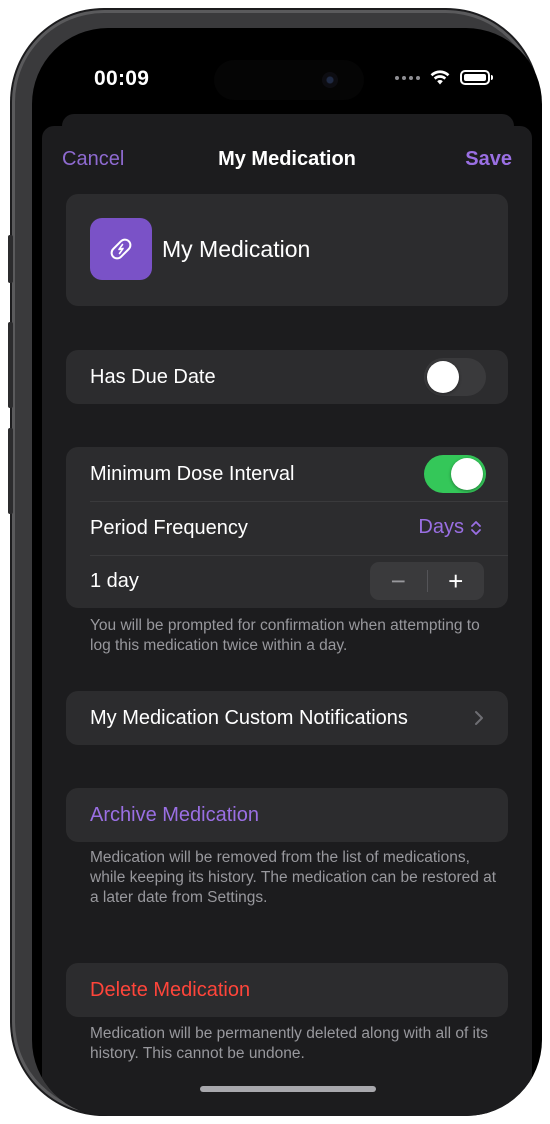 This screenshot has width=550, height=1124. I want to click on pill-glyph, so click(121, 249).